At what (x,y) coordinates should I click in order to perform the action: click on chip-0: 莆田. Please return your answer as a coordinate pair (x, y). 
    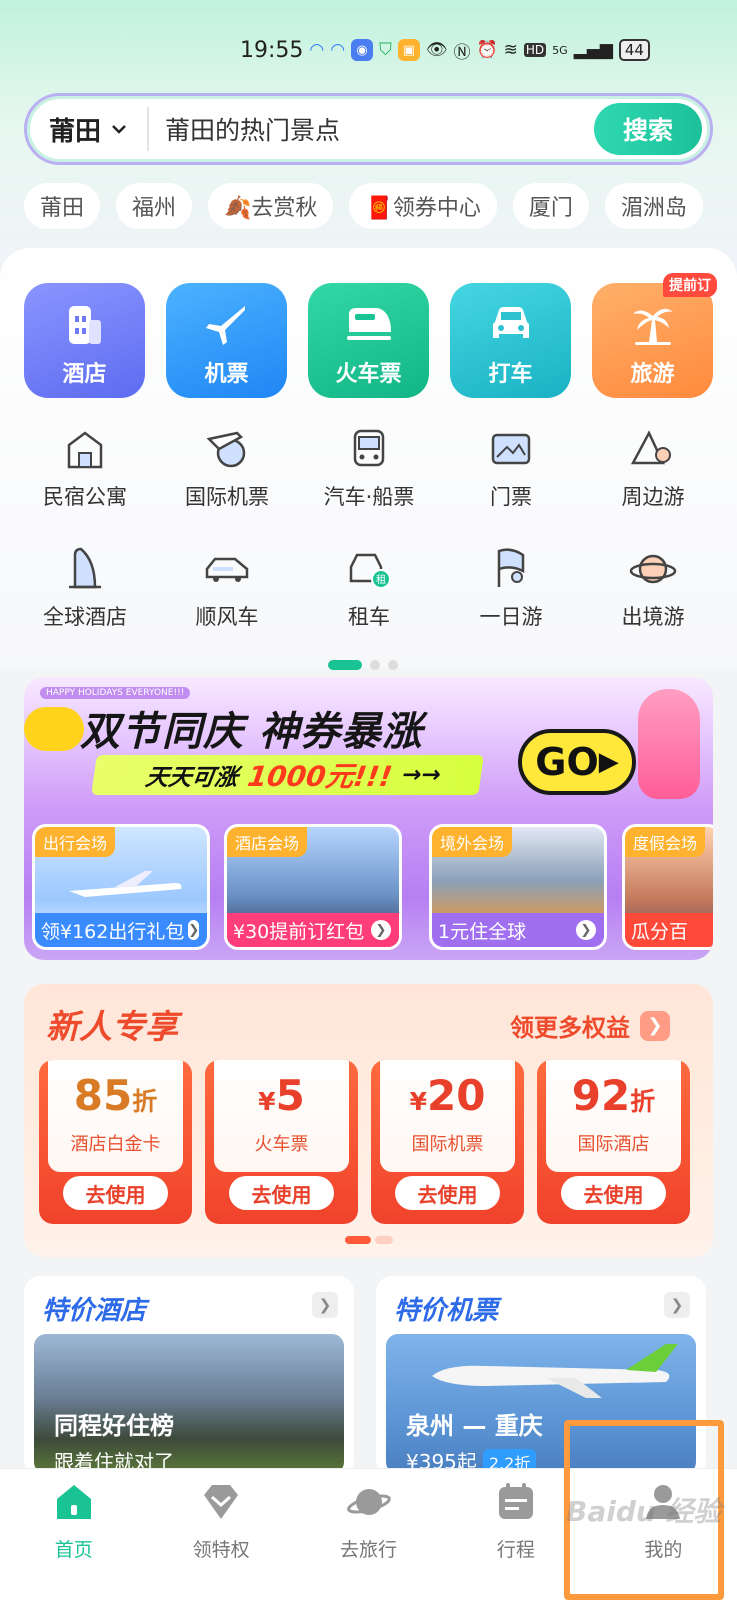
    Looking at the image, I should click on (62, 206).